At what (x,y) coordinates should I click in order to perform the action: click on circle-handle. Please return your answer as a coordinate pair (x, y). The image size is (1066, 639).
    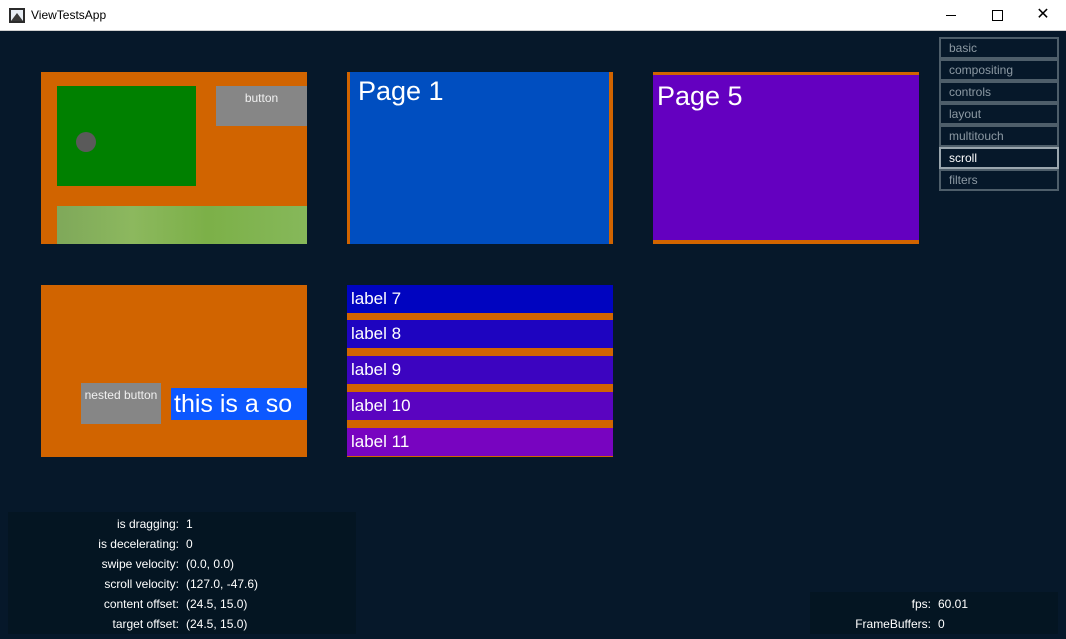
    Looking at the image, I should click on (86, 142).